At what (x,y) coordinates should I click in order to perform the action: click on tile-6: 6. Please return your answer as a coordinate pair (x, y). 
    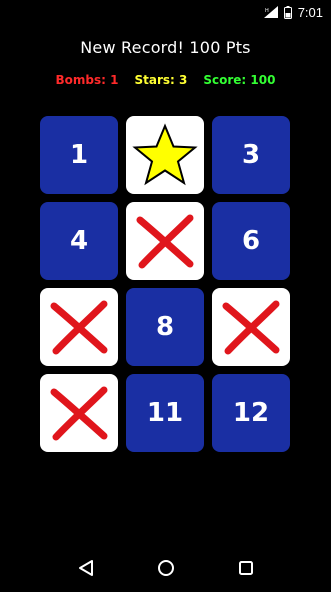
    Looking at the image, I should click on (251, 241).